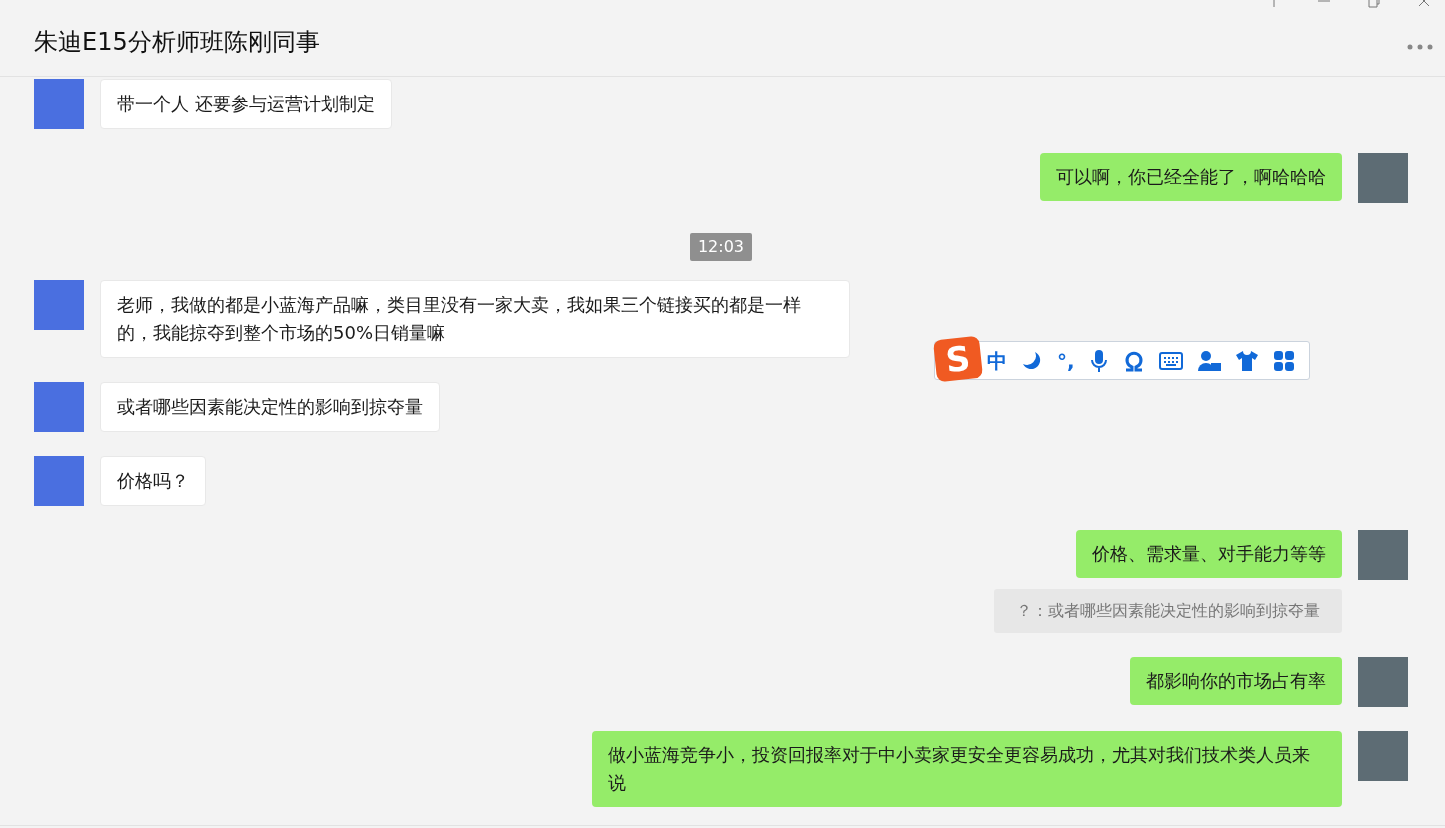 The height and width of the screenshot is (828, 1445). Describe the element at coordinates (967, 769) in the screenshot. I see `message-bubble: 做小蓝海竞争小，投资回报率对于中小卖家更安全更容易成功，尤其对我们技术类人员来说` at that location.